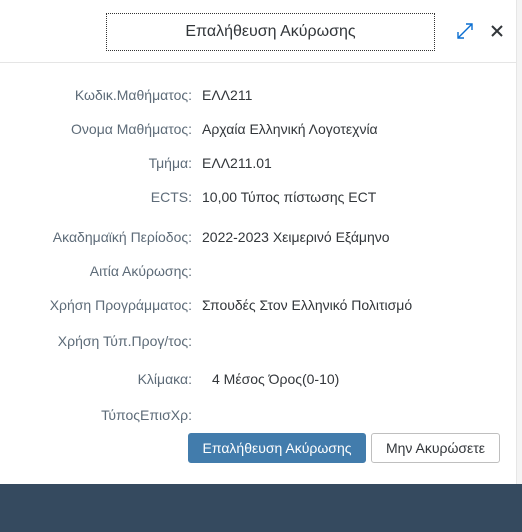 The image size is (522, 532). What do you see at coordinates (519, 242) in the screenshot?
I see `dialog-edge` at bounding box center [519, 242].